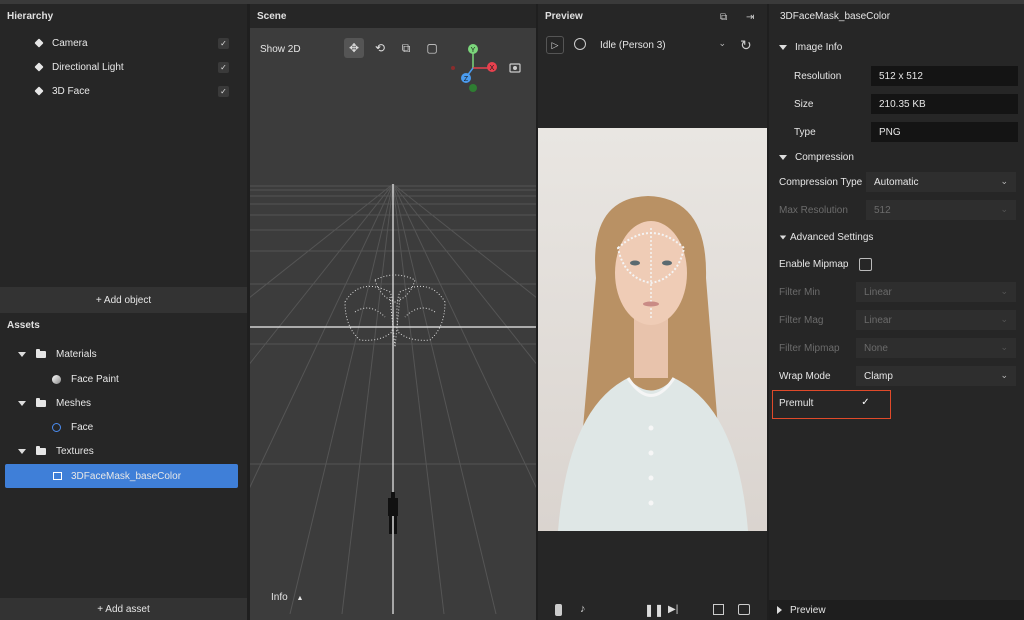  What do you see at coordinates (723, 17) in the screenshot?
I see `popout-icon: ⧉` at bounding box center [723, 17].